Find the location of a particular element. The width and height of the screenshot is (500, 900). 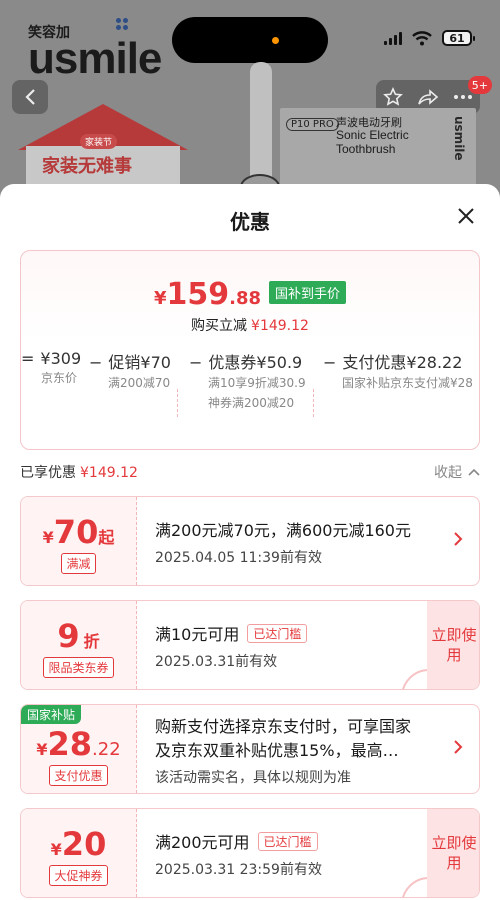

more-icon is located at coordinates (463, 97).